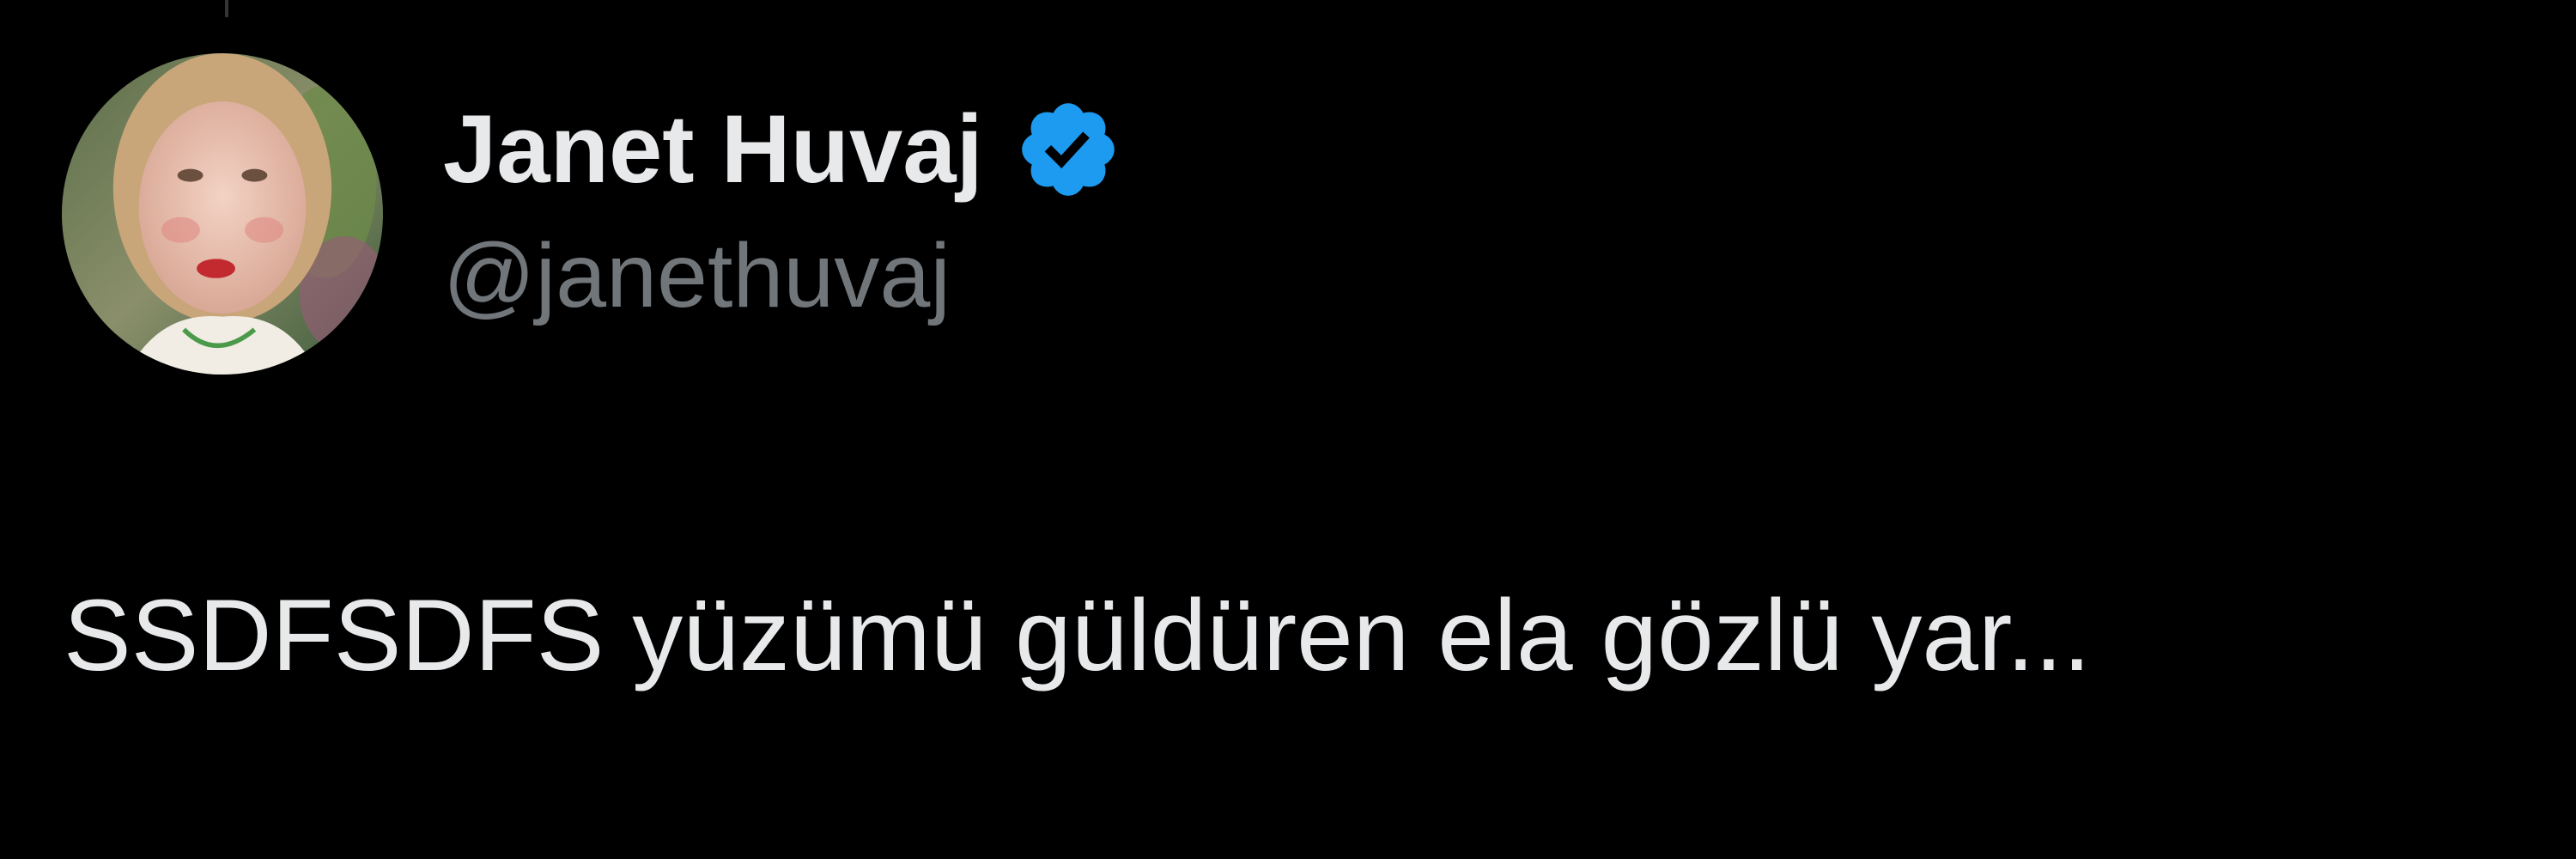  I want to click on author-display-name: Janet Huvaj, so click(713, 149).